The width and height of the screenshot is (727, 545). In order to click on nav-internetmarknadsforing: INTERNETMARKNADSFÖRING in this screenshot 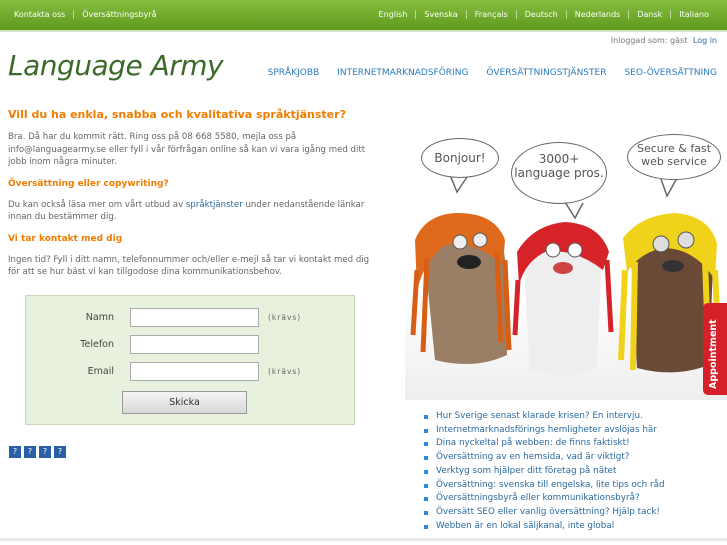, I will do `click(402, 73)`.